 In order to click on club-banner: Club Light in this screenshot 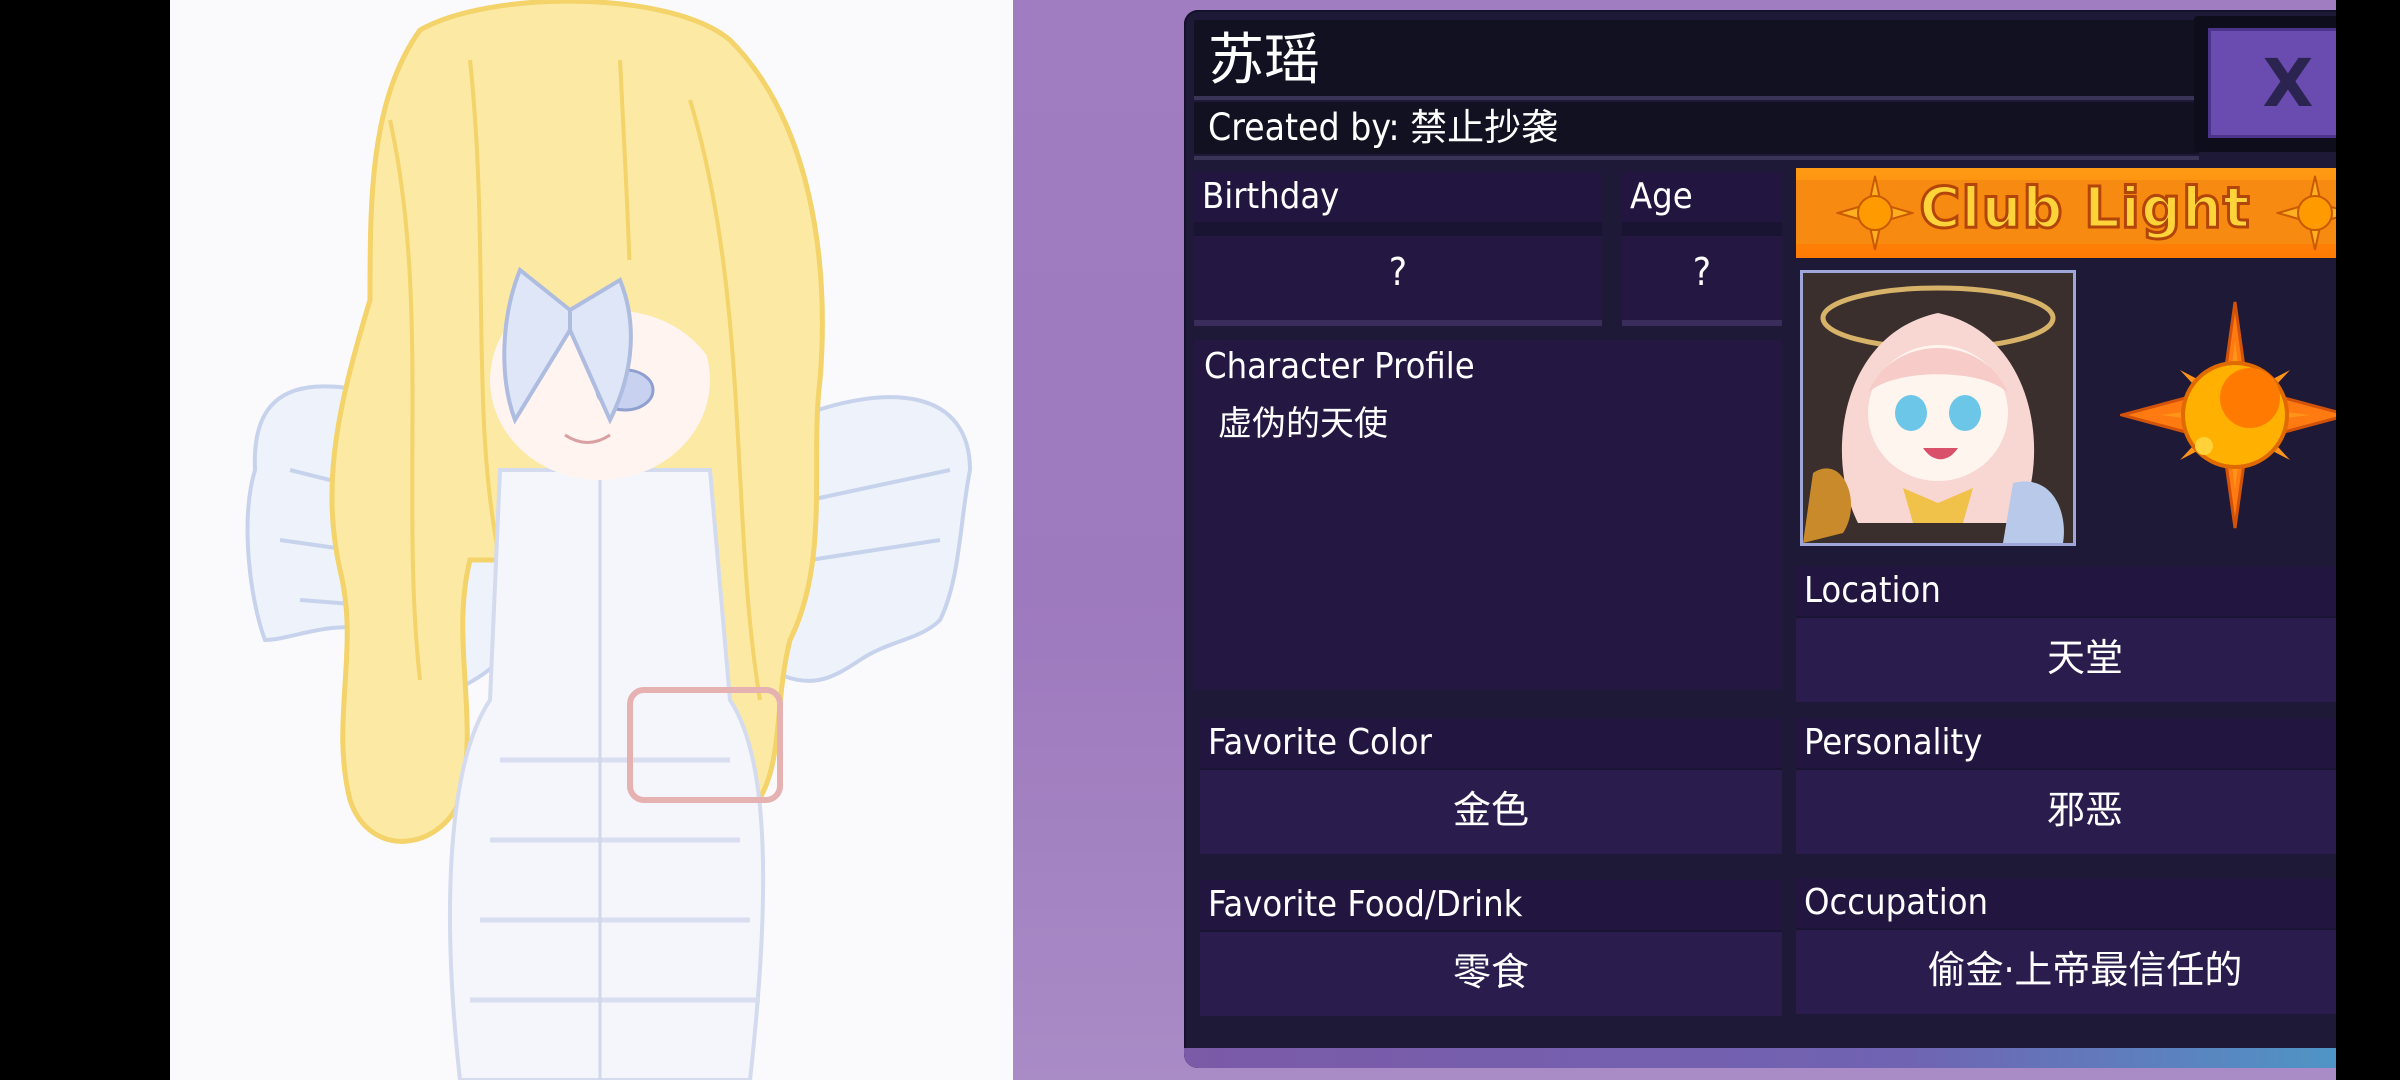, I will do `click(2066, 213)`.